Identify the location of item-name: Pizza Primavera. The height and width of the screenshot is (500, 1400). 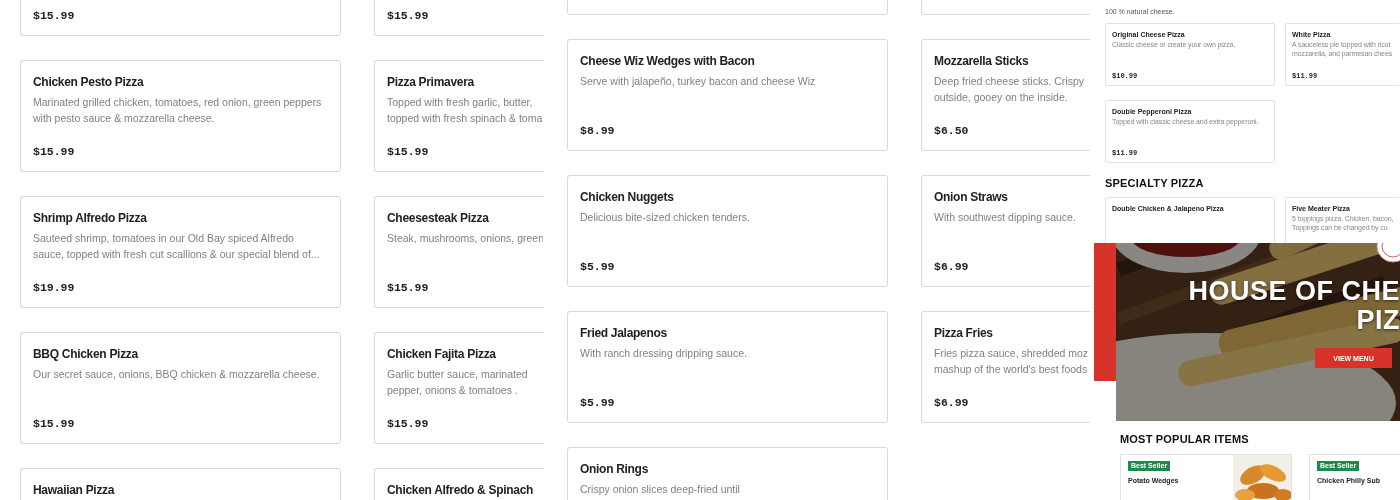
(431, 82).